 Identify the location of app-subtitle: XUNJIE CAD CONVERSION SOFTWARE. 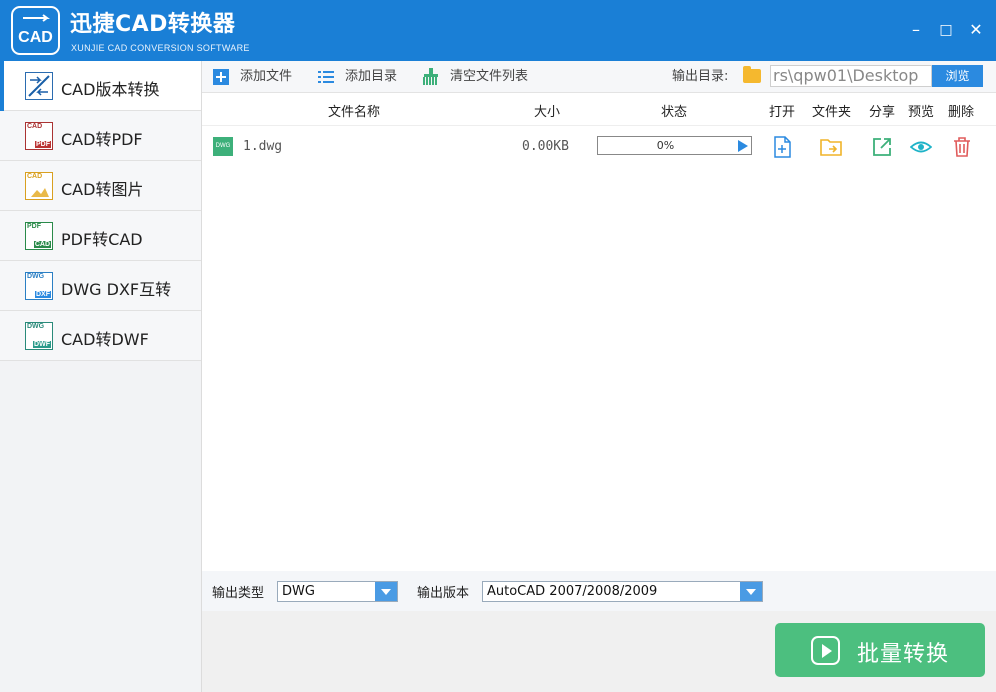
(160, 48).